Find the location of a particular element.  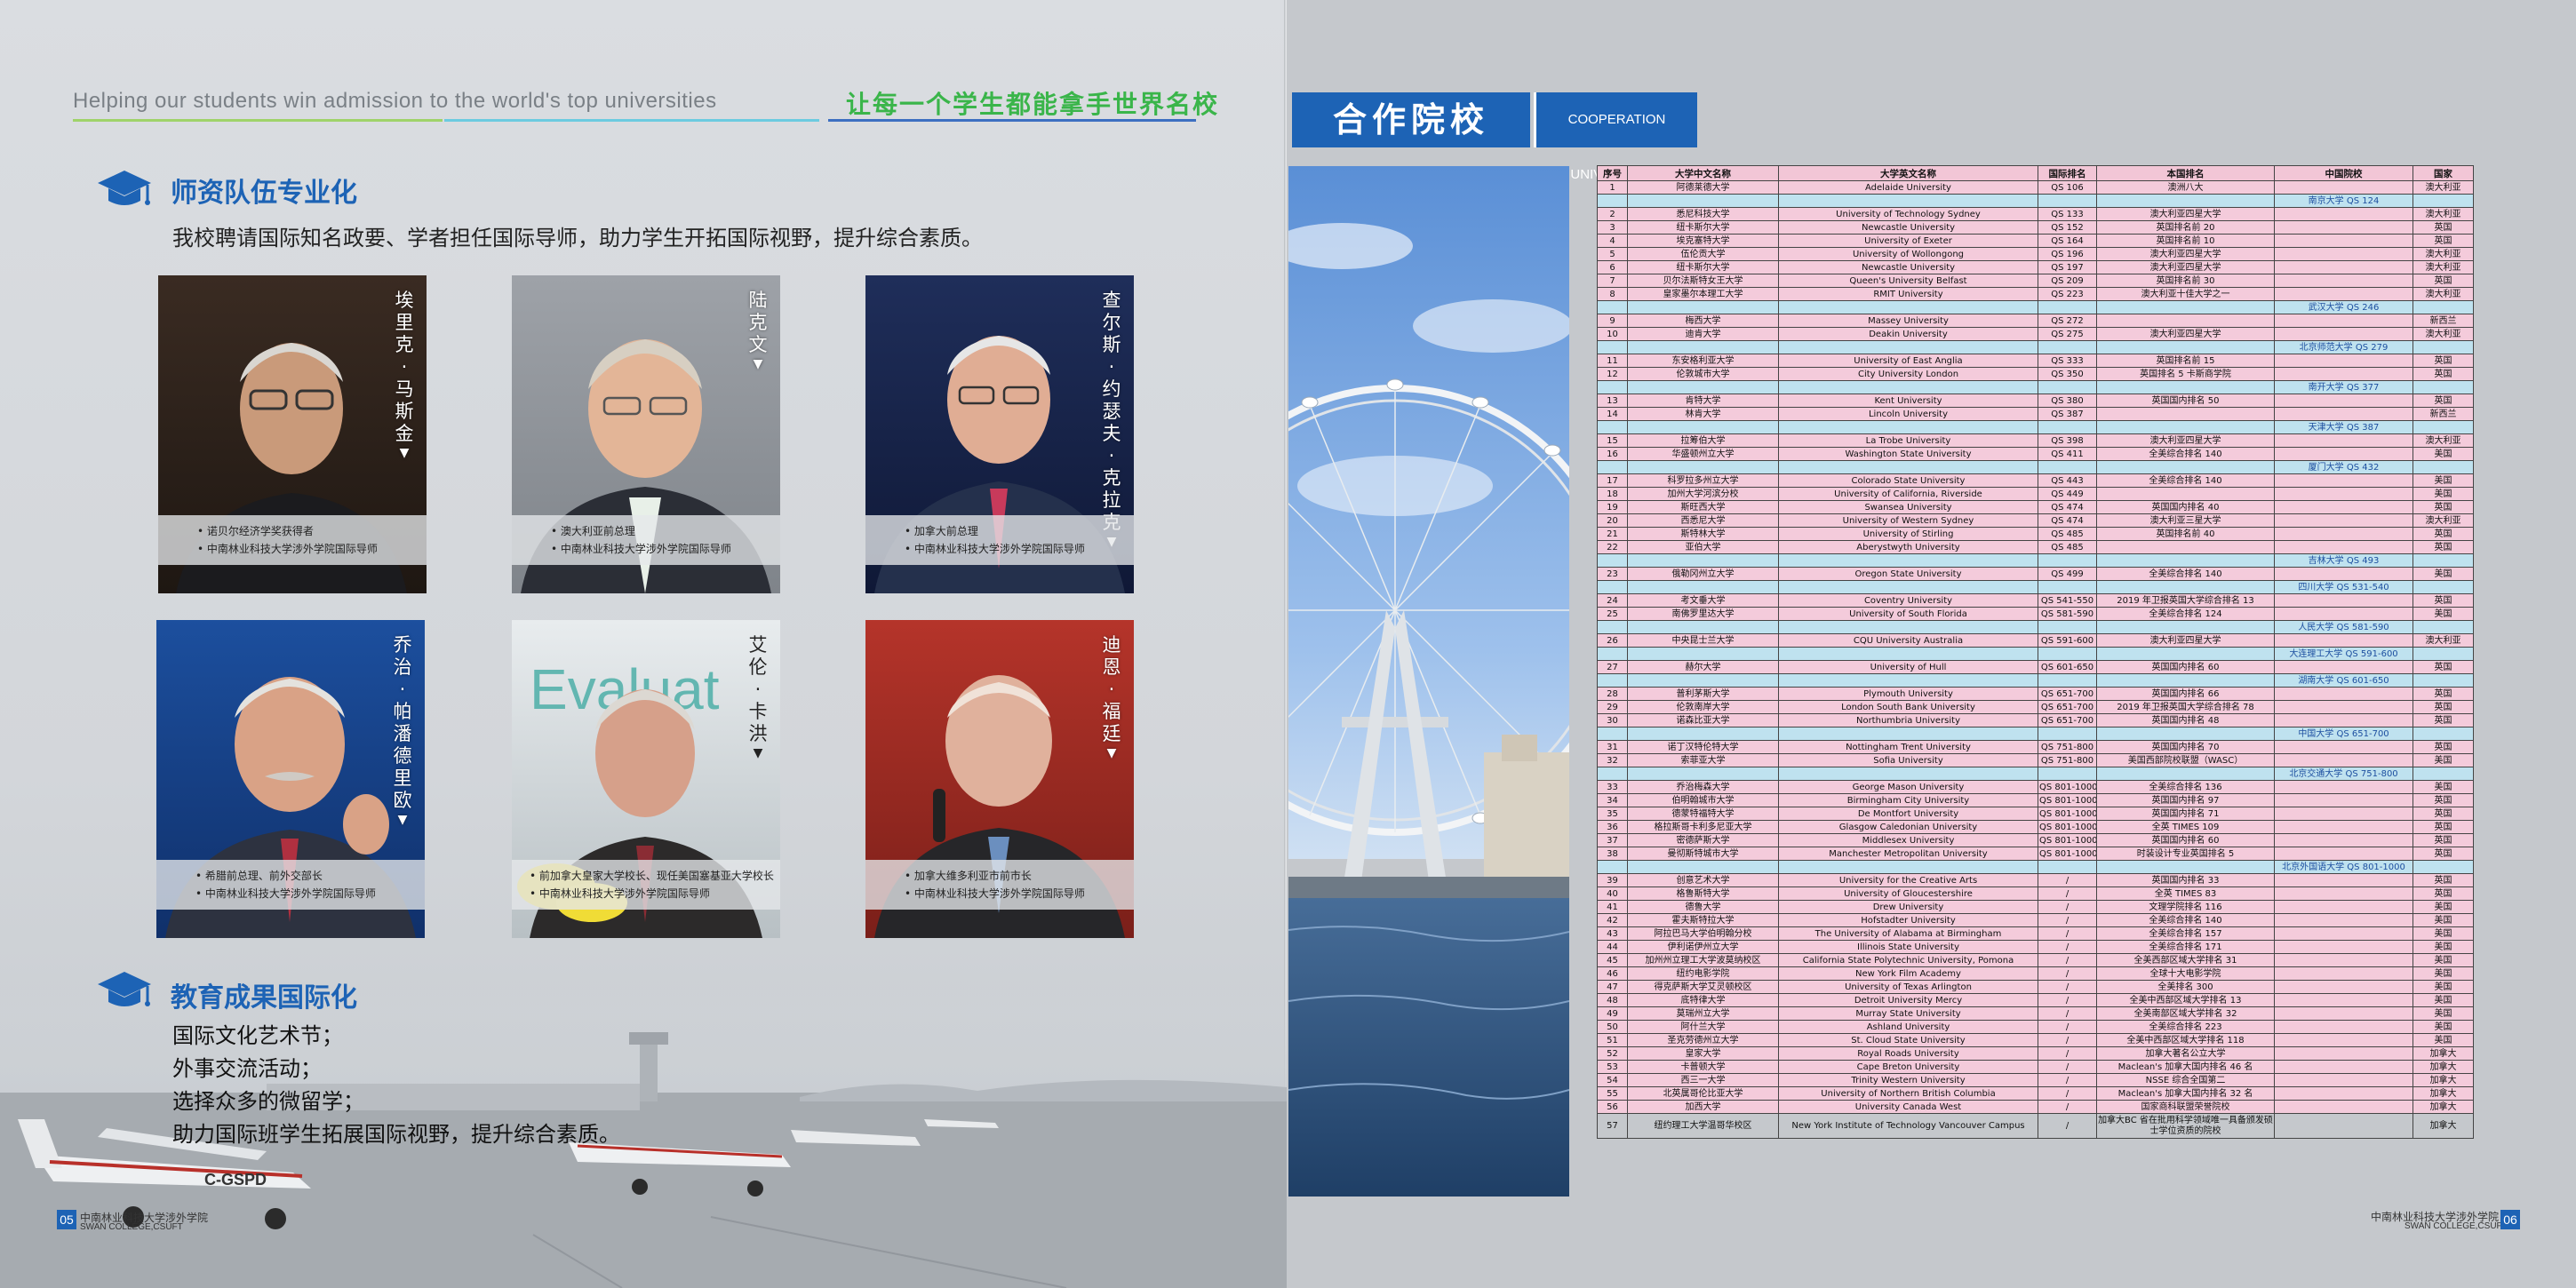

table-cell: 英国国内排名 33 is located at coordinates (2186, 880).